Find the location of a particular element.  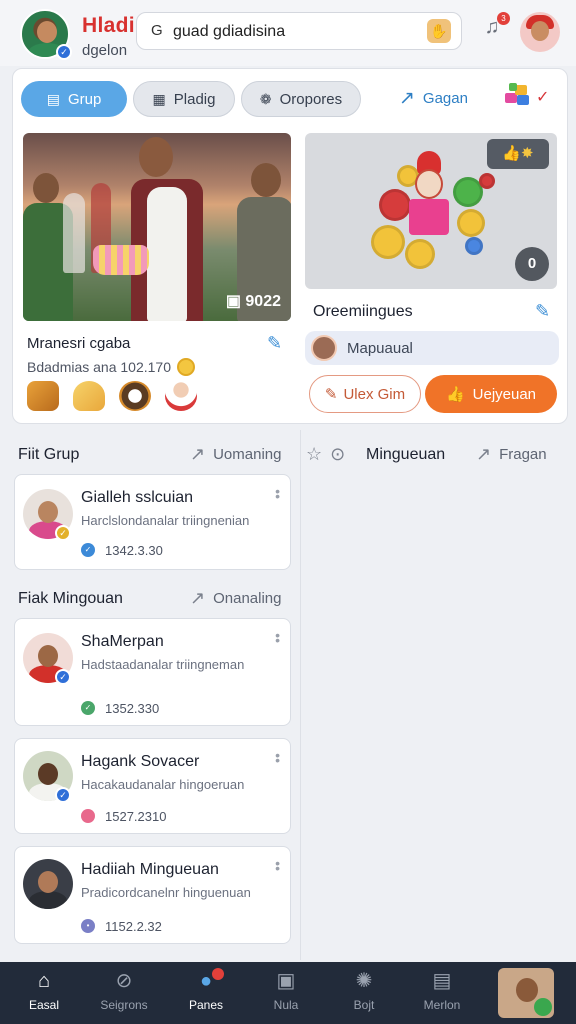

nav-item-merlon: ▤ Merlon is located at coordinates (442, 990).